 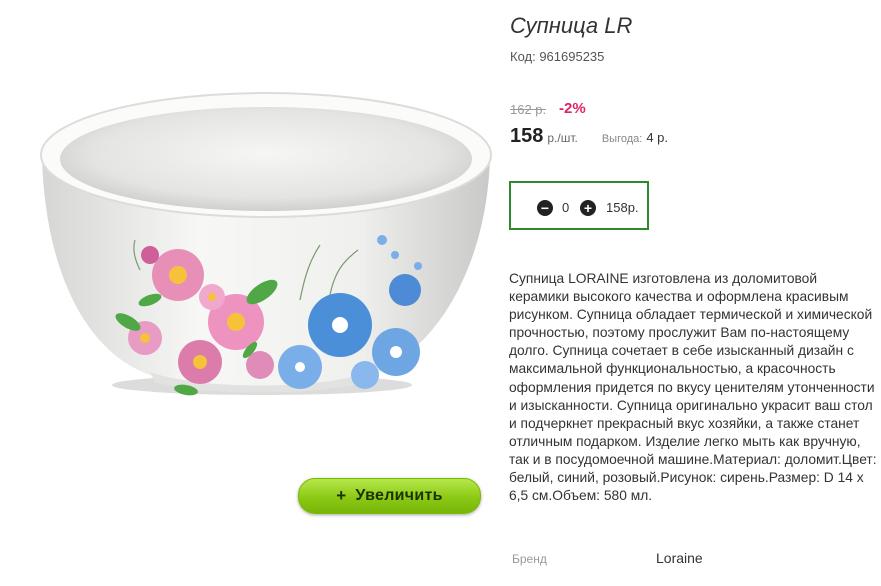 I want to click on old-price: 162 р., so click(x=528, y=109).